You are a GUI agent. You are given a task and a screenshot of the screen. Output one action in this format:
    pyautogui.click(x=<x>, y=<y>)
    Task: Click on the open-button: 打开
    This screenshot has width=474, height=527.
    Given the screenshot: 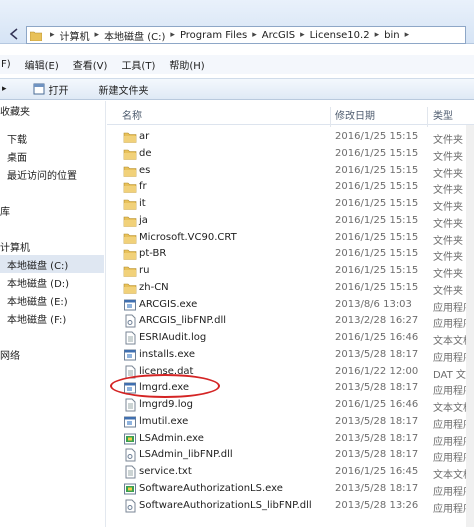 What is the action you would take?
    pyautogui.click(x=51, y=89)
    